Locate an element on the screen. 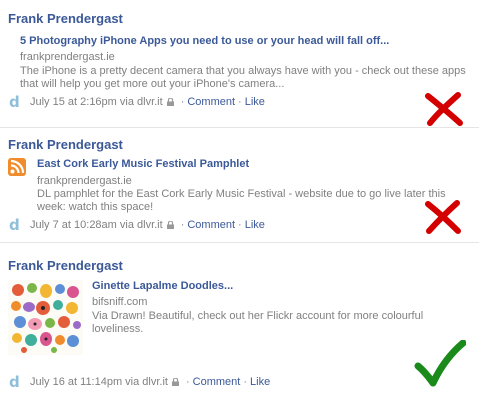  green-checkmark-icon is located at coordinates (440, 363).